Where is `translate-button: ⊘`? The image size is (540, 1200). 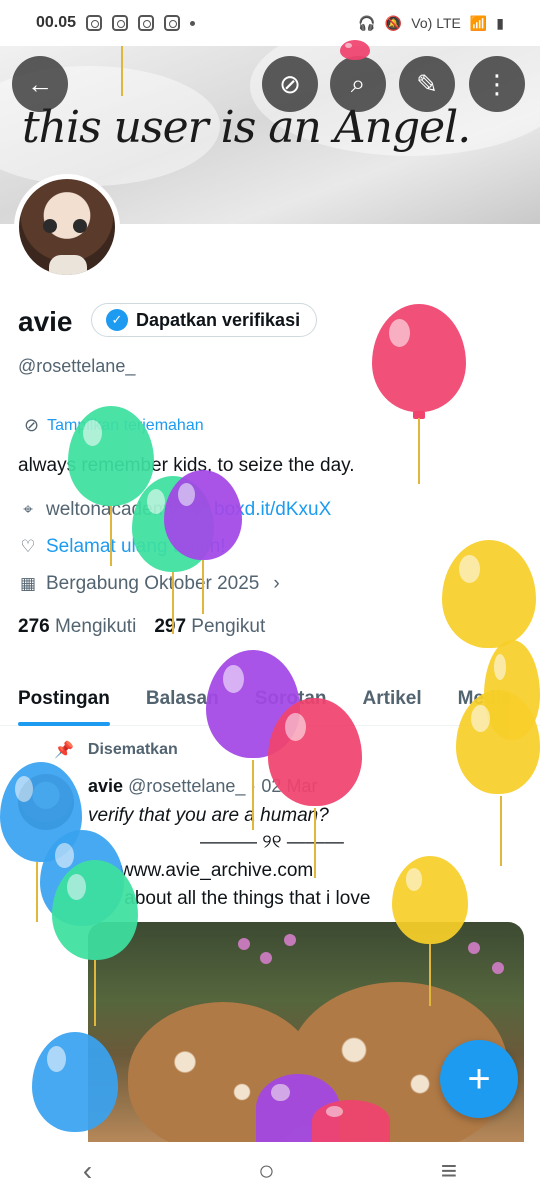
translate-button: ⊘ is located at coordinates (290, 84).